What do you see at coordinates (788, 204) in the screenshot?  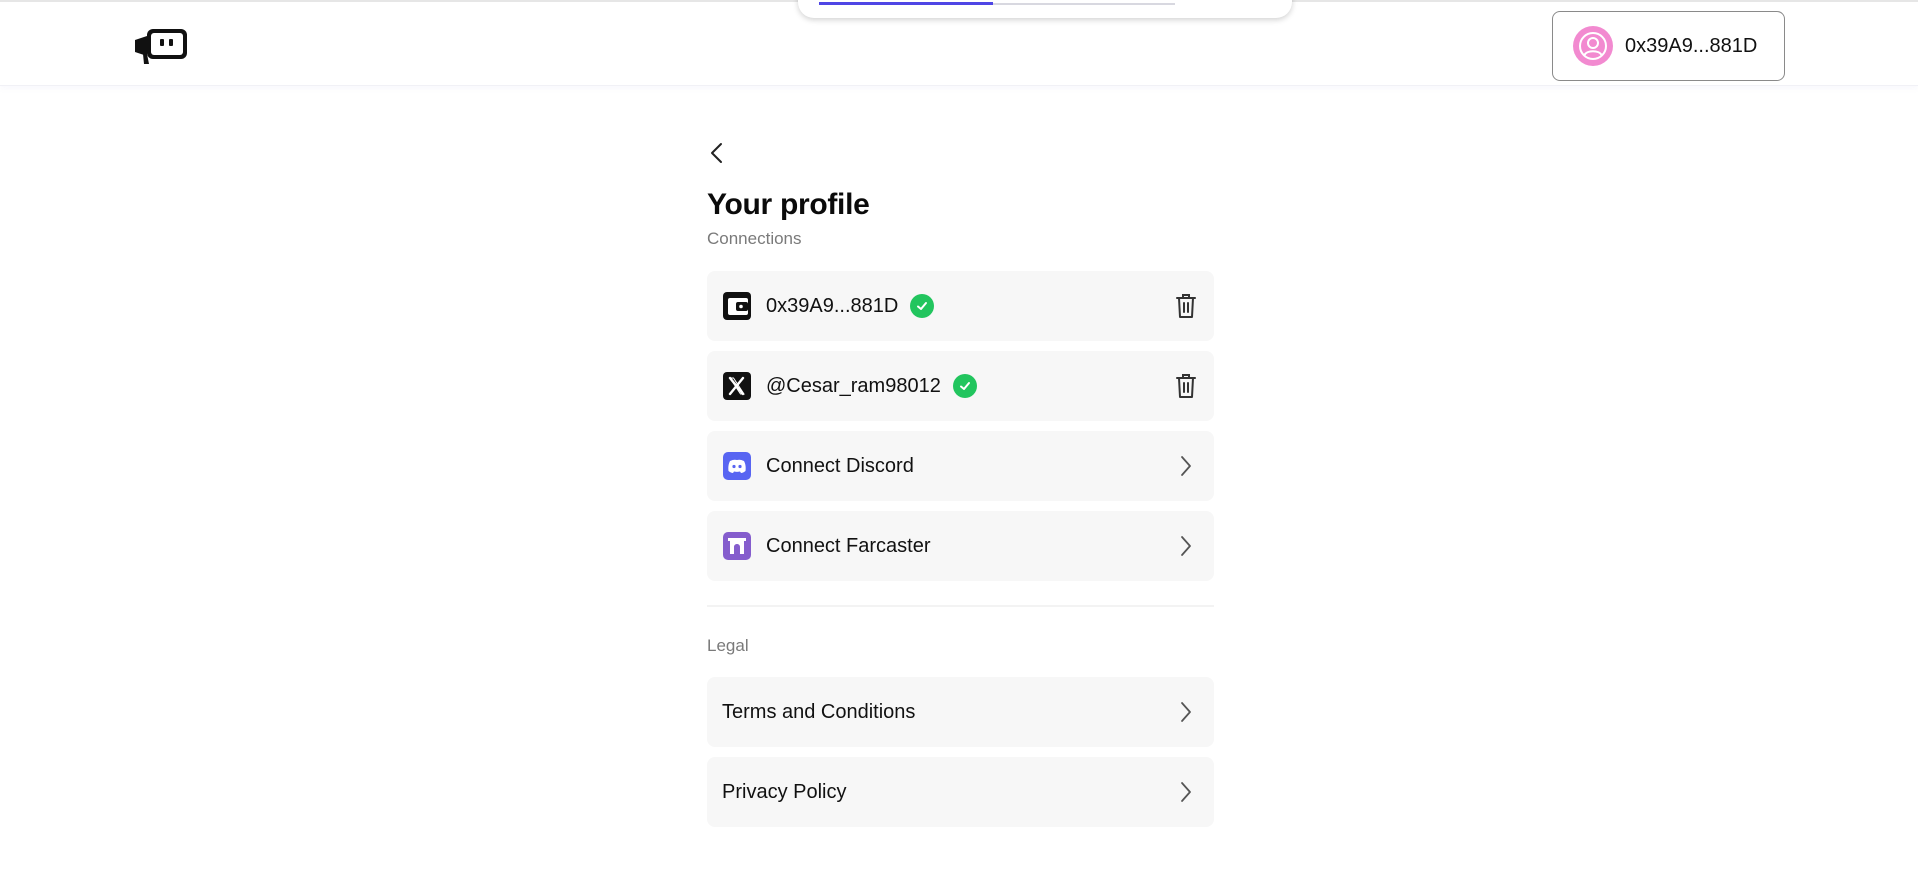 I see `page-title: Your profile` at bounding box center [788, 204].